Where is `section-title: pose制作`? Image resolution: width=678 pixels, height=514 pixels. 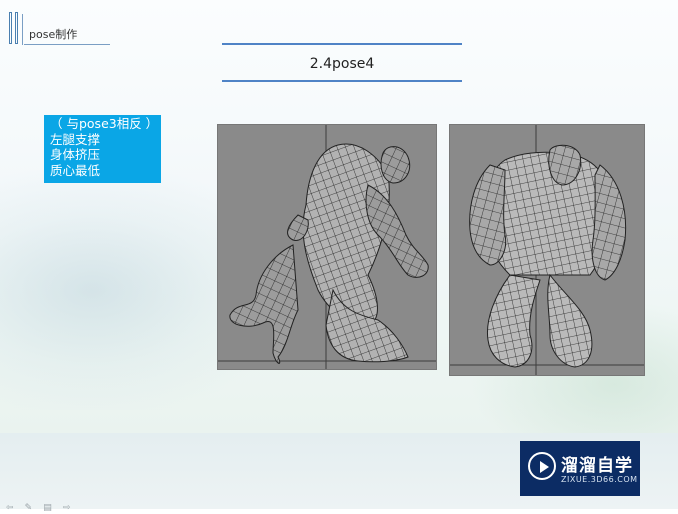
section-title: pose制作 is located at coordinates (53, 34).